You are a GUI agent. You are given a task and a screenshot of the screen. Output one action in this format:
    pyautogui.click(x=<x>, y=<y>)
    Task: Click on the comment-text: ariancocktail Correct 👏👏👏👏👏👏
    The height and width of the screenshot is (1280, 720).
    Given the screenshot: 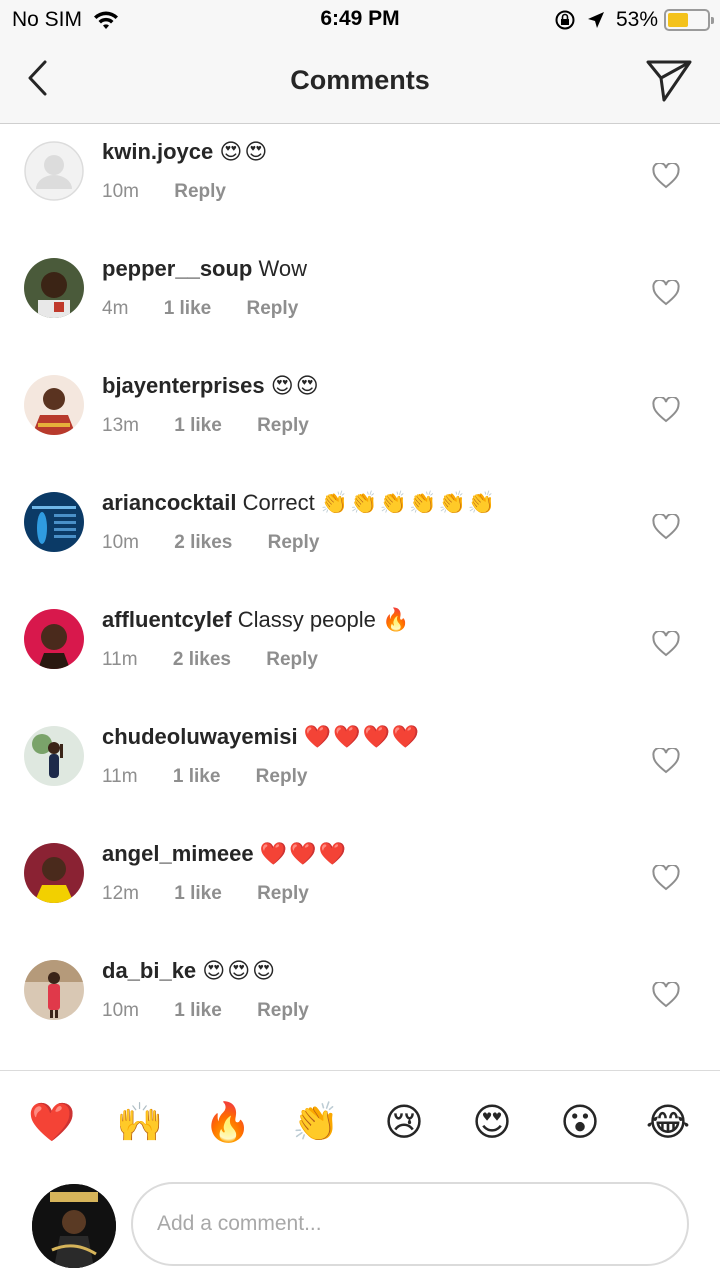 What is the action you would take?
    pyautogui.click(x=299, y=503)
    